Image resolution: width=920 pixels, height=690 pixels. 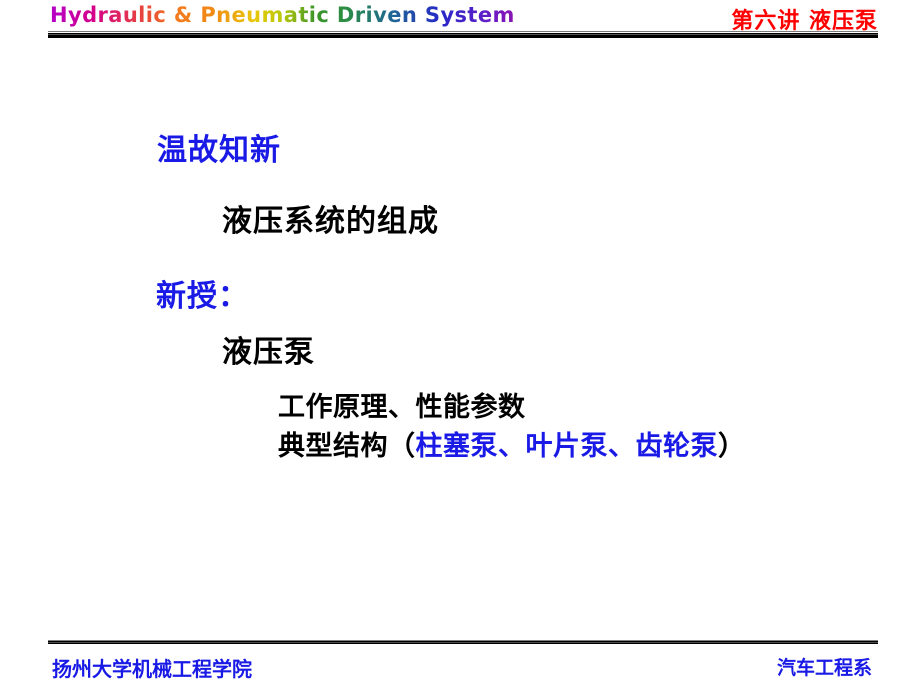 What do you see at coordinates (347, 446) in the screenshot?
I see `detail-structures-prefix: 典型结构（` at bounding box center [347, 446].